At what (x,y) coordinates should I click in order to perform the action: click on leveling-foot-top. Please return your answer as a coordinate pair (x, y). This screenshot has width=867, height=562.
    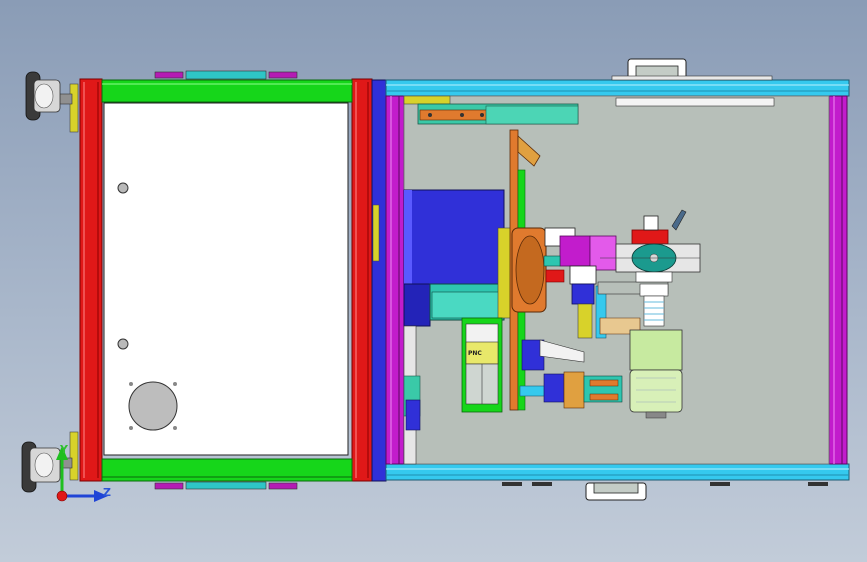
    Looking at the image, I should click on (52, 102).